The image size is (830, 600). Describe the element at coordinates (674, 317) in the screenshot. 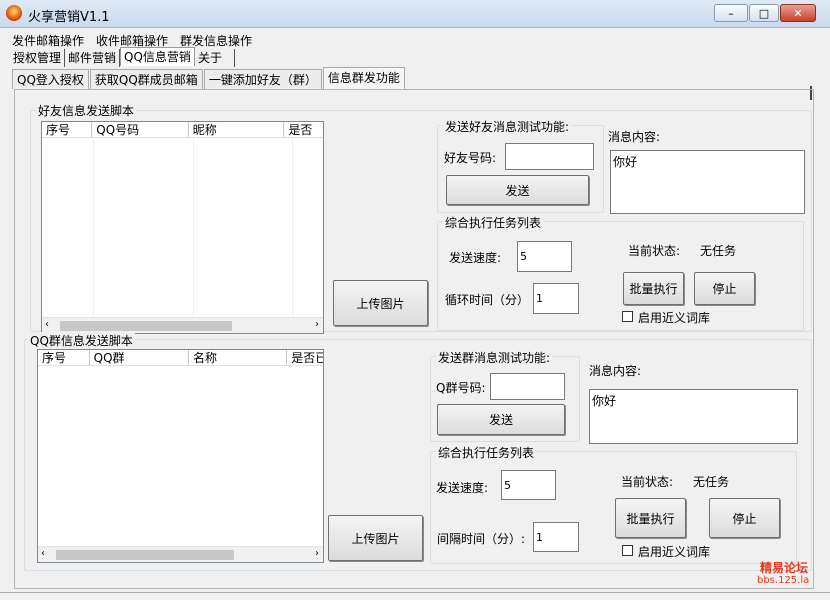

I see `friend-thesaurus-label: 启用近义词库` at that location.